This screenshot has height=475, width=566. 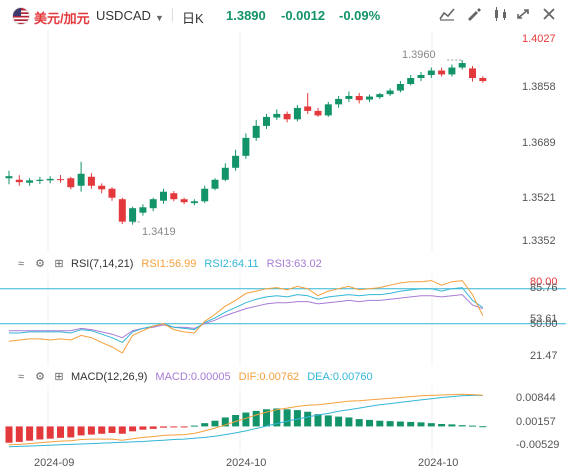 I want to click on compare-icon, so click(x=501, y=15).